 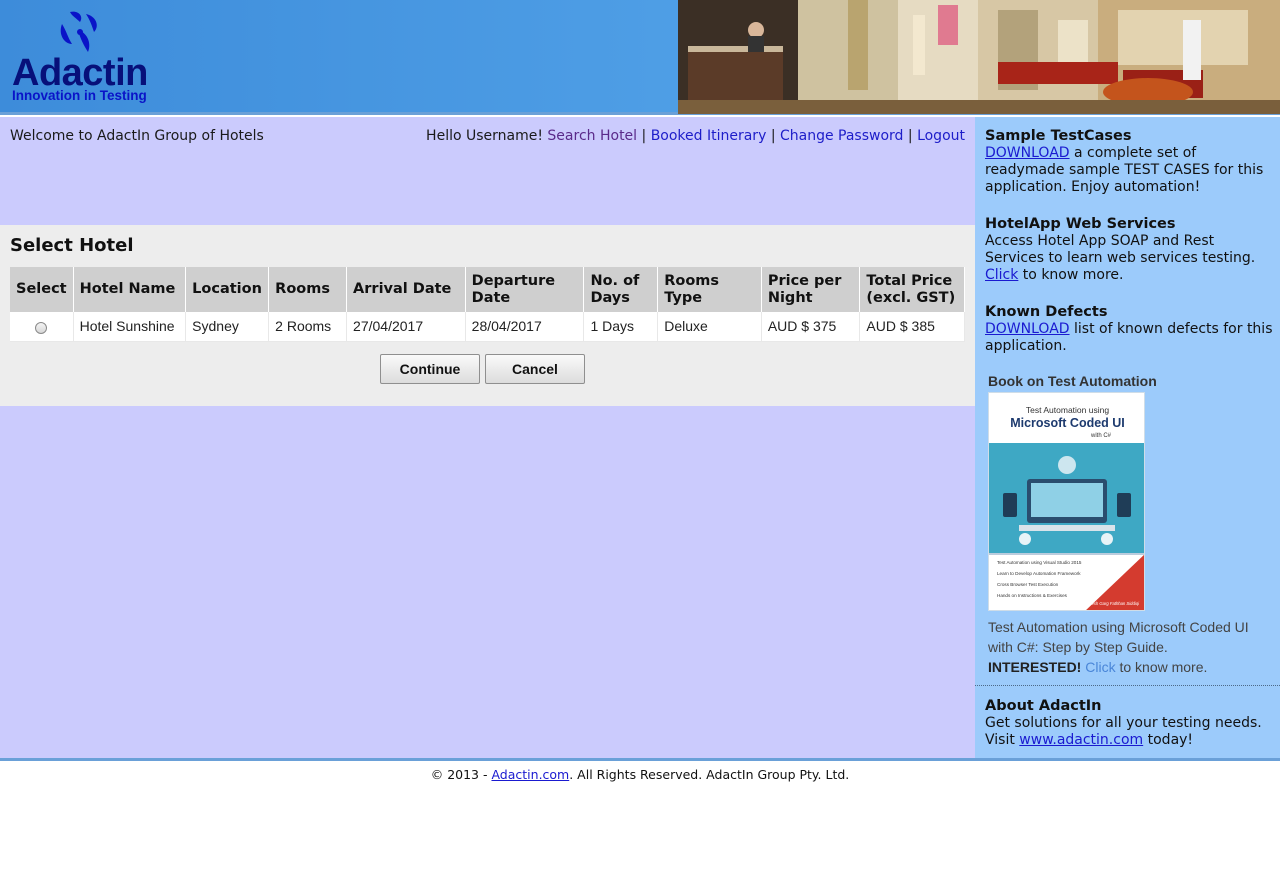 I want to click on nav-booked-itinerary-link: Booked Itinerary, so click(x=709, y=136).